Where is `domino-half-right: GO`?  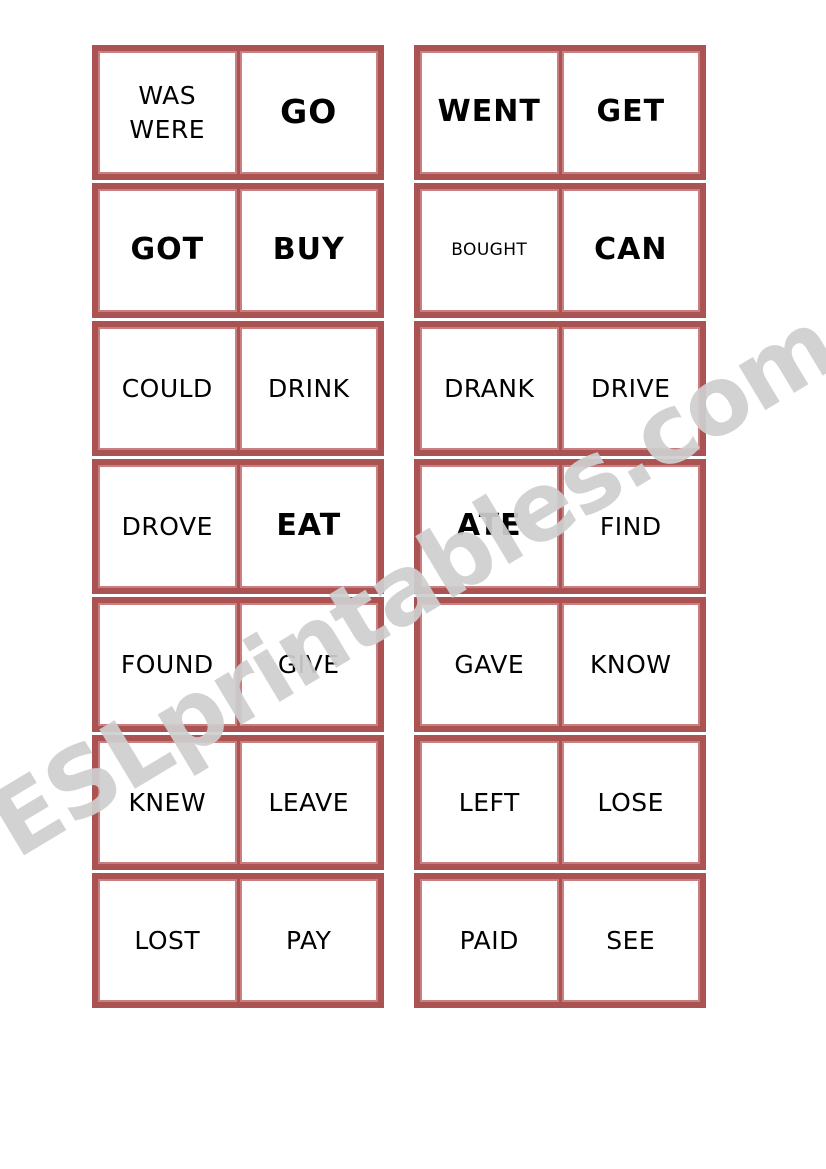 domino-half-right: GO is located at coordinates (308, 112).